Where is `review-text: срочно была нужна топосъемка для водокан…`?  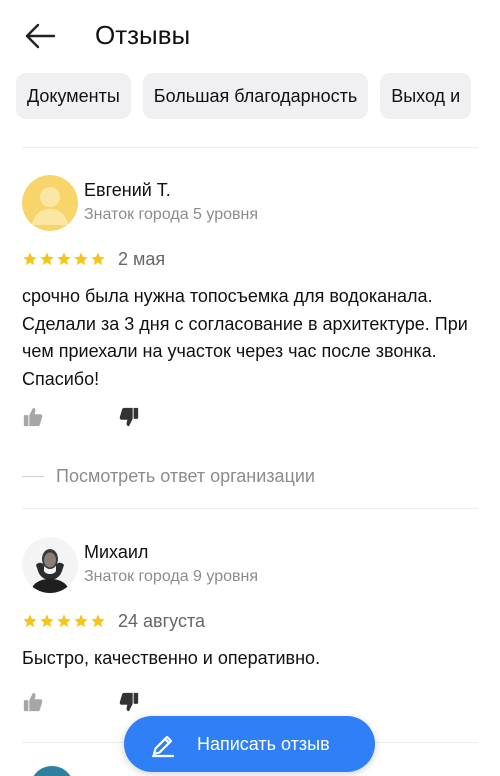 review-text: срочно была нужна топосъемка для водокан… is located at coordinates (245, 337).